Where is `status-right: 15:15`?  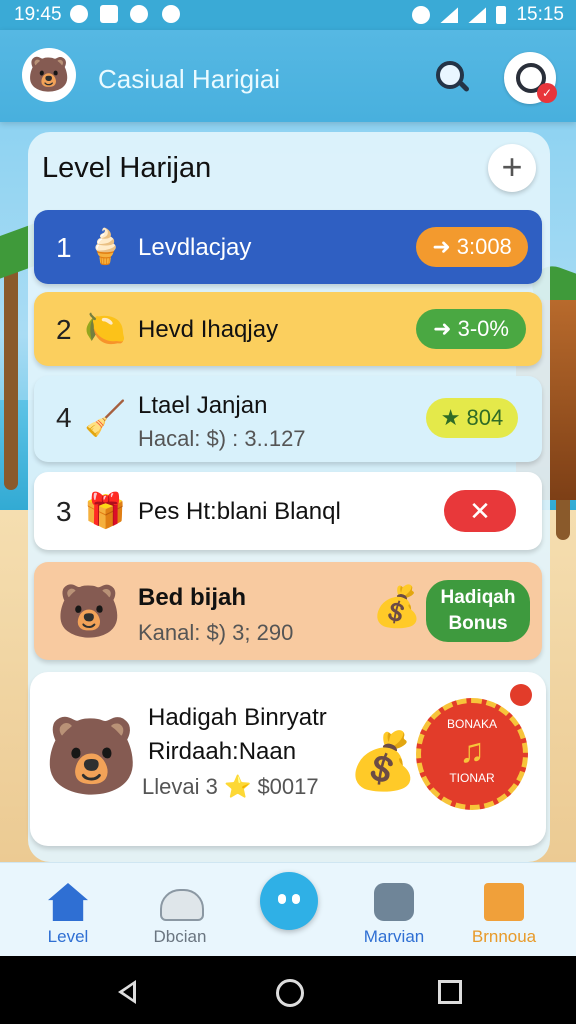 status-right: 15:15 is located at coordinates (488, 15).